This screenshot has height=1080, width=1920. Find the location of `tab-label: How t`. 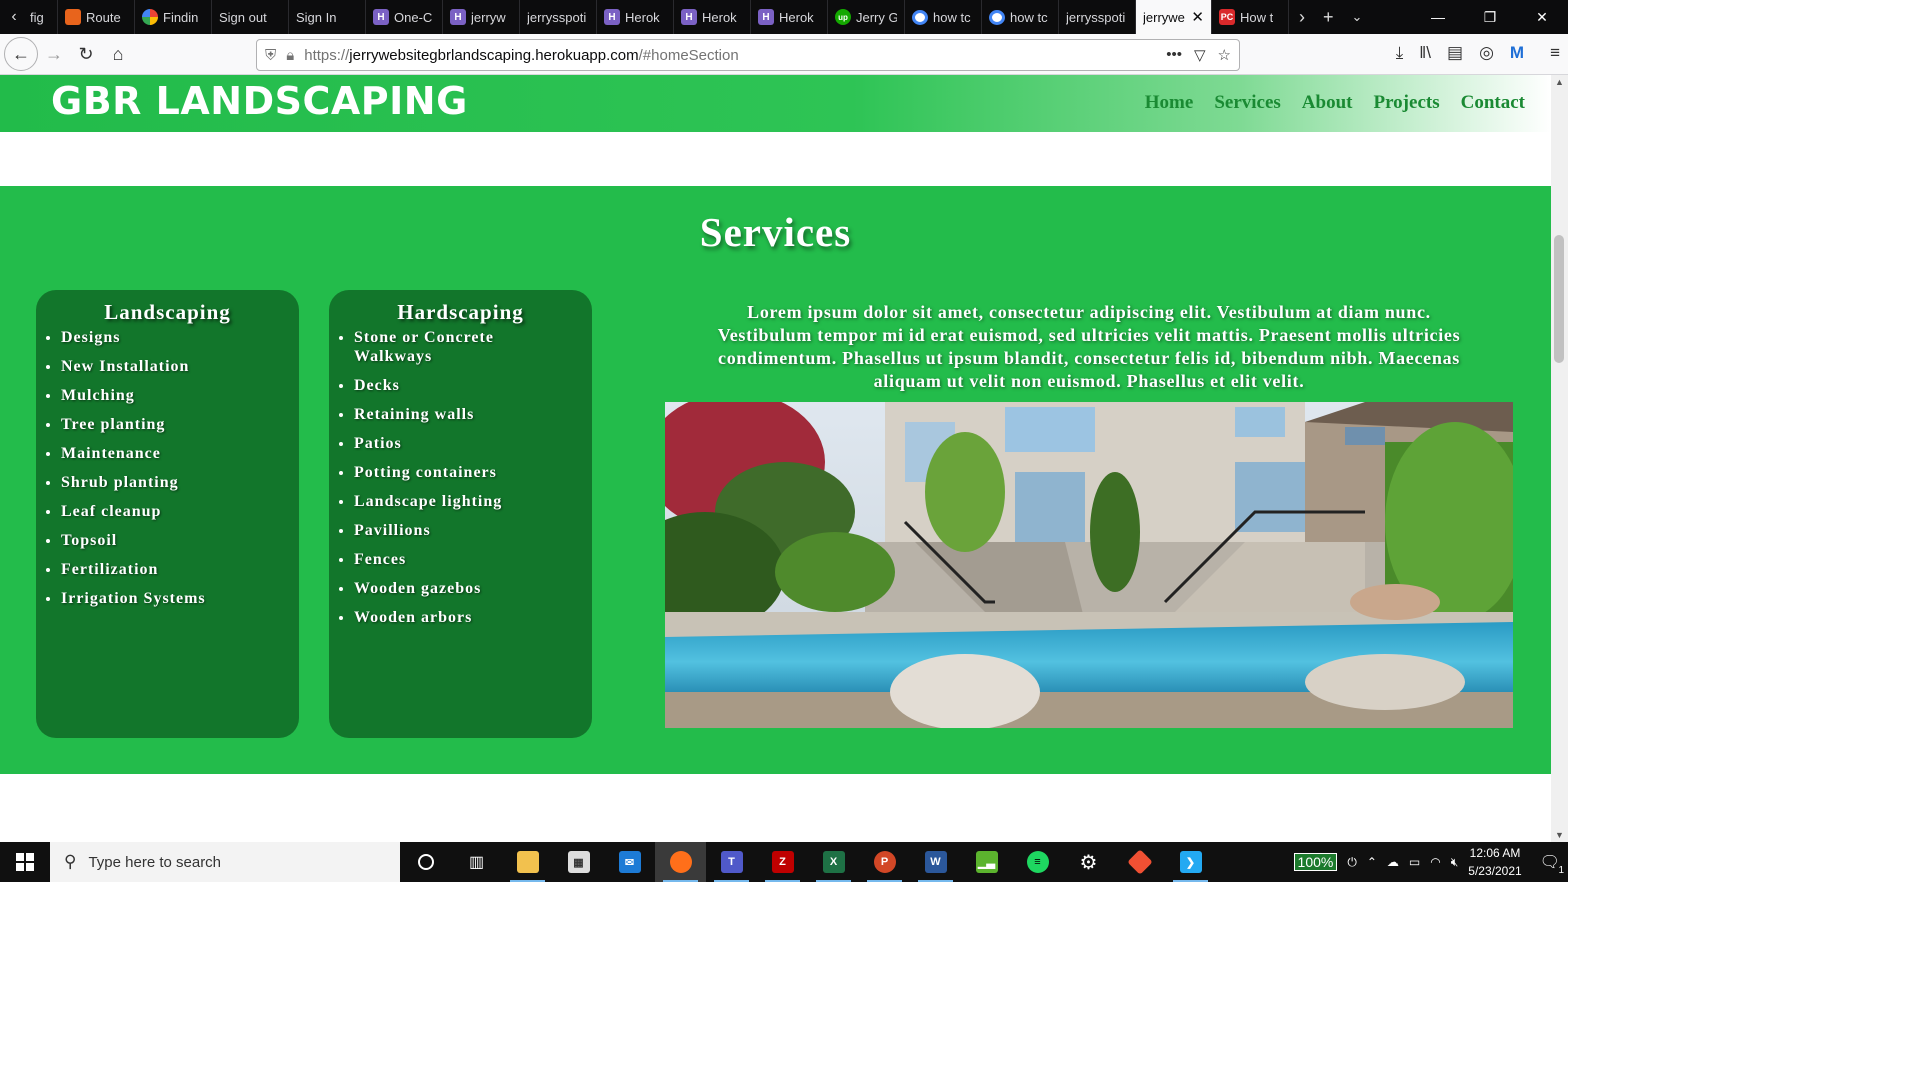

tab-label: How t is located at coordinates (1257, 17).